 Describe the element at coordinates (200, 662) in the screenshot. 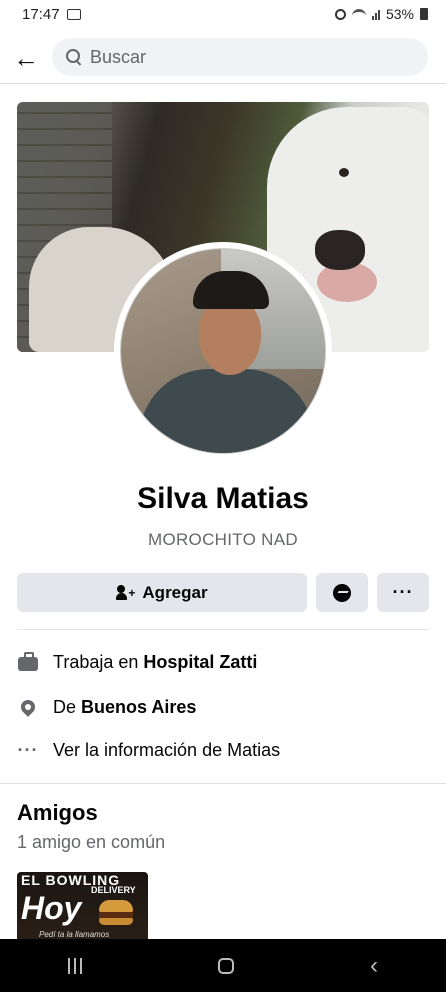

I see `work-place: Hospital Zatti` at that location.